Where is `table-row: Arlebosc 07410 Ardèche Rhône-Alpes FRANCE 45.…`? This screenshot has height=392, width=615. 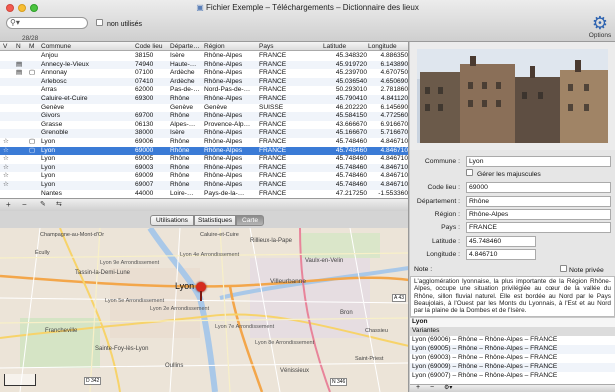
table-row: Arlebosc 07410 Ardèche Rhône-Alpes FRANCE 45.… is located at coordinates (204, 82).